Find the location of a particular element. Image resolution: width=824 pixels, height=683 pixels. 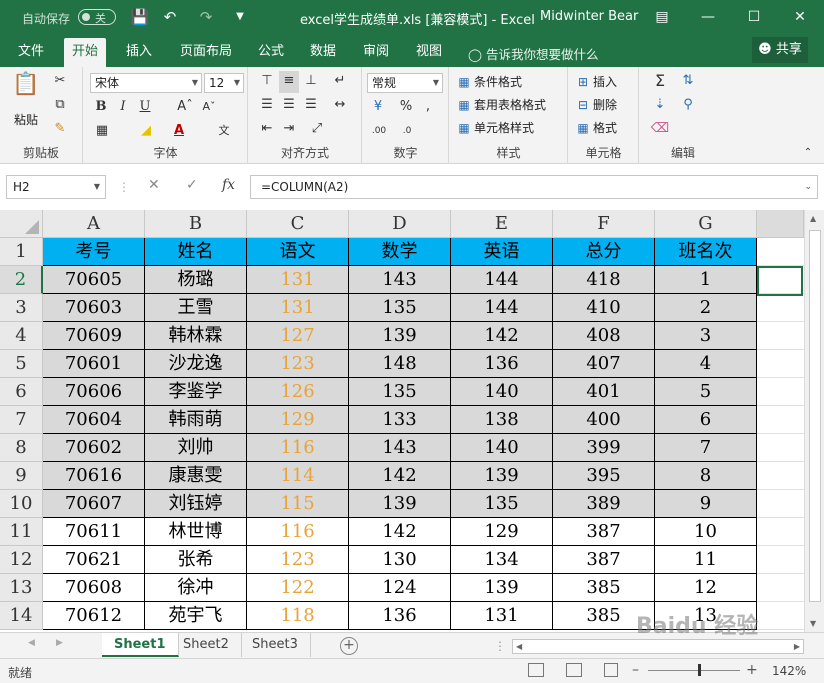

close-icon: ✕ is located at coordinates (800, 17).